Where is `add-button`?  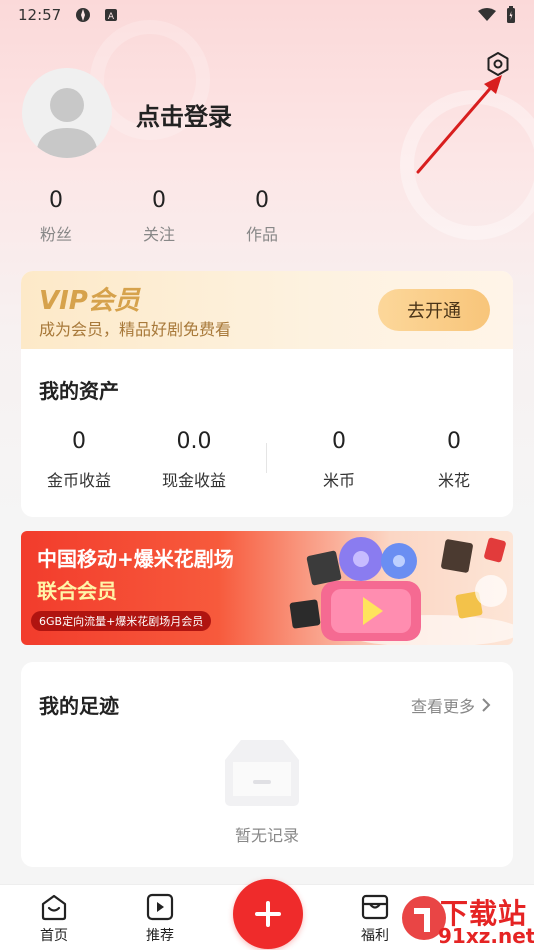
add-button is located at coordinates (268, 914).